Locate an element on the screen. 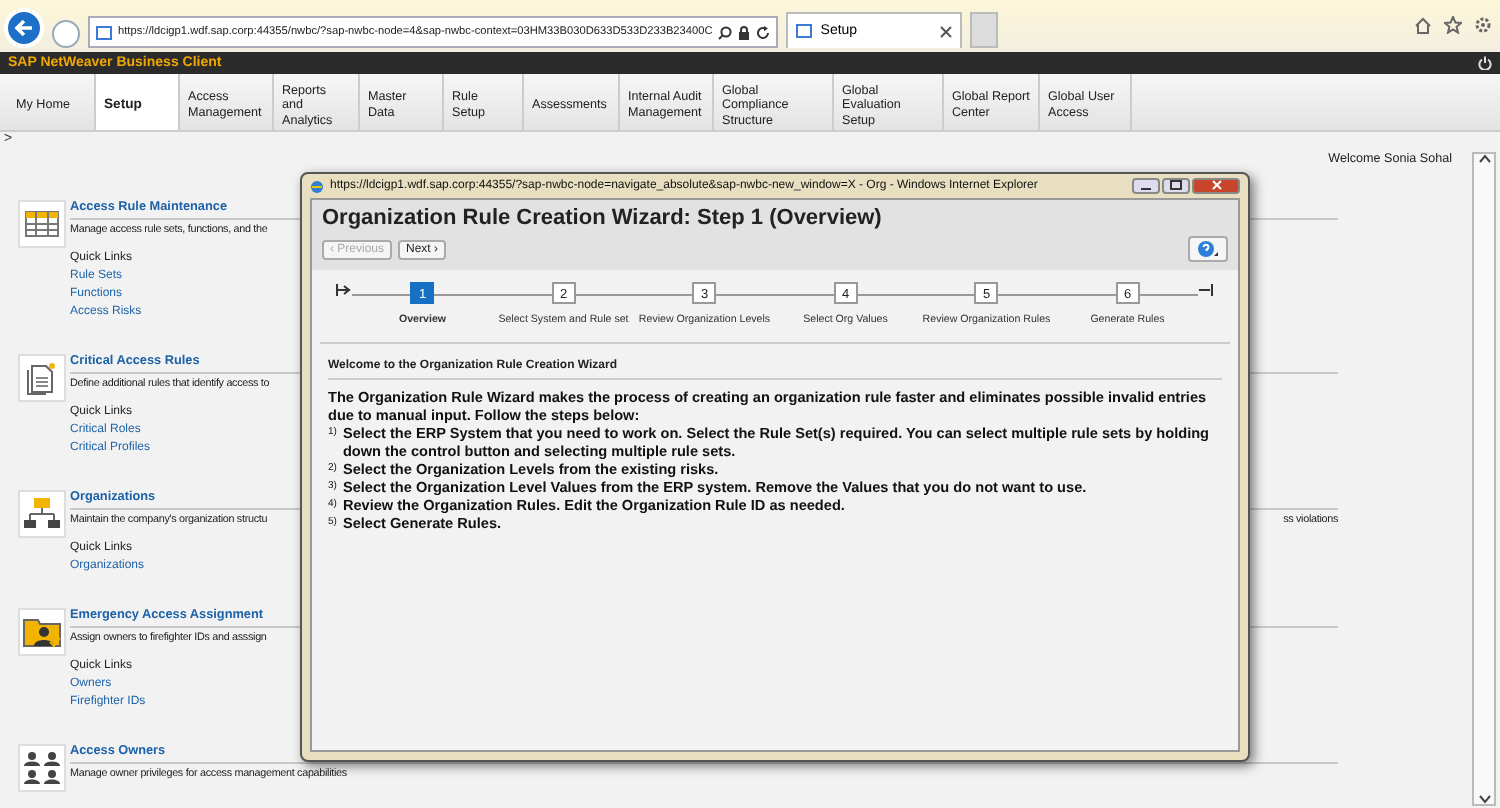 This screenshot has width=1500, height=808. maximize-button is located at coordinates (1176, 186).